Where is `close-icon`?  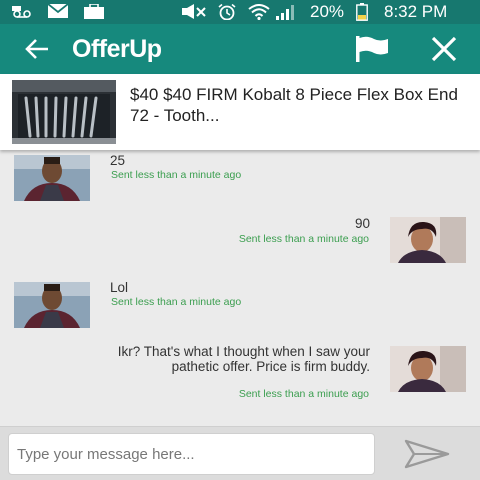
close-icon is located at coordinates (444, 52).